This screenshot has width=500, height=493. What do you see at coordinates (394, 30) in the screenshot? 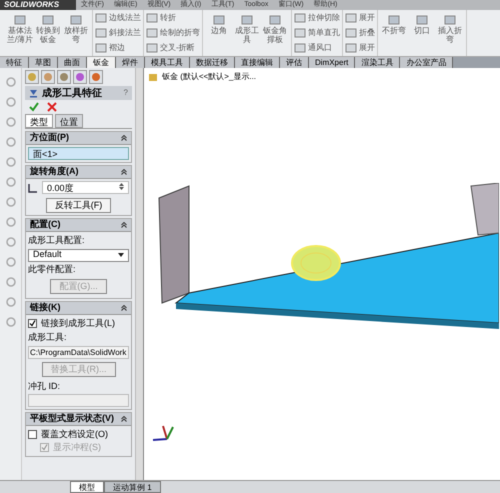
I see `ribbon-button: 不折弯` at bounding box center [394, 30].